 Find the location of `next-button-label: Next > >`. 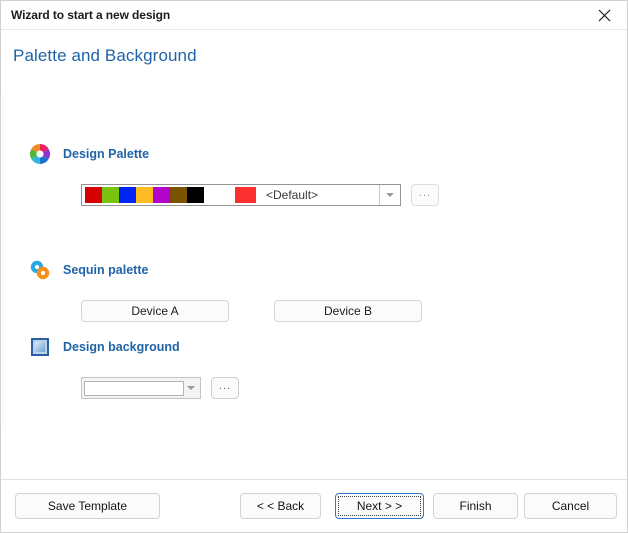

next-button-label: Next > > is located at coordinates (379, 506).